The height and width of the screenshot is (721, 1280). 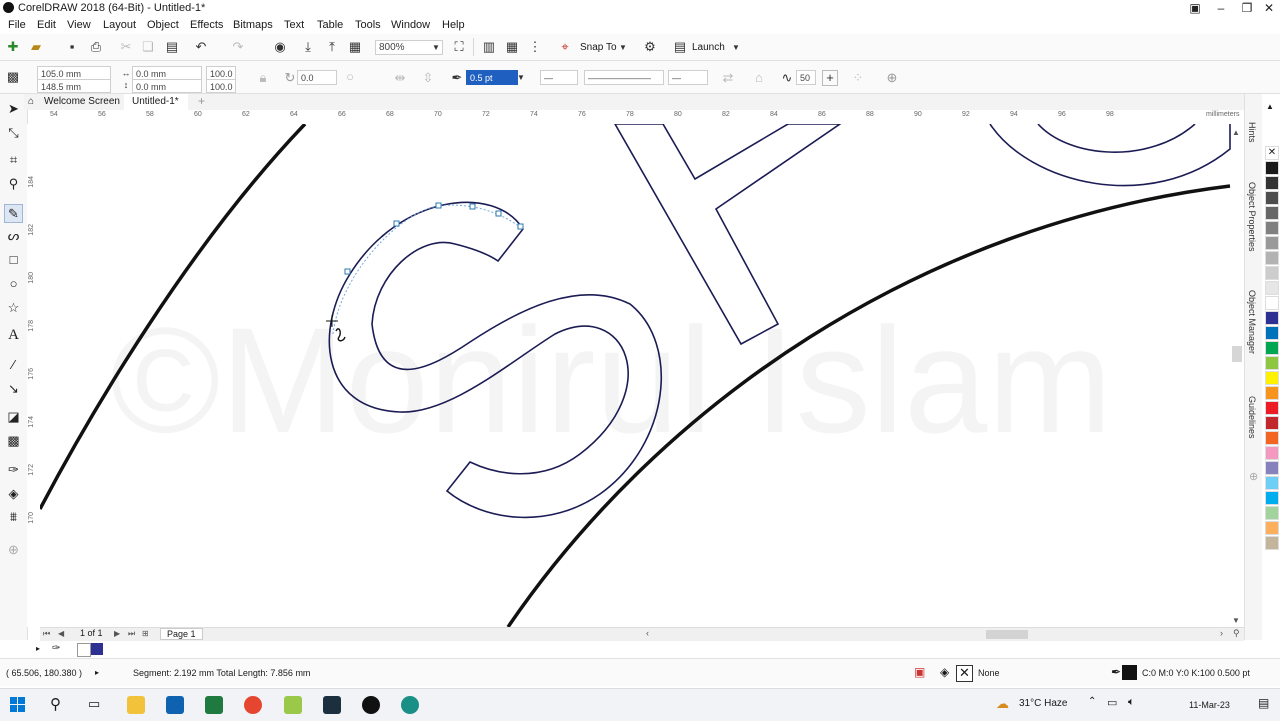 What do you see at coordinates (119, 25) in the screenshot?
I see `menu-layout: Layout` at bounding box center [119, 25].